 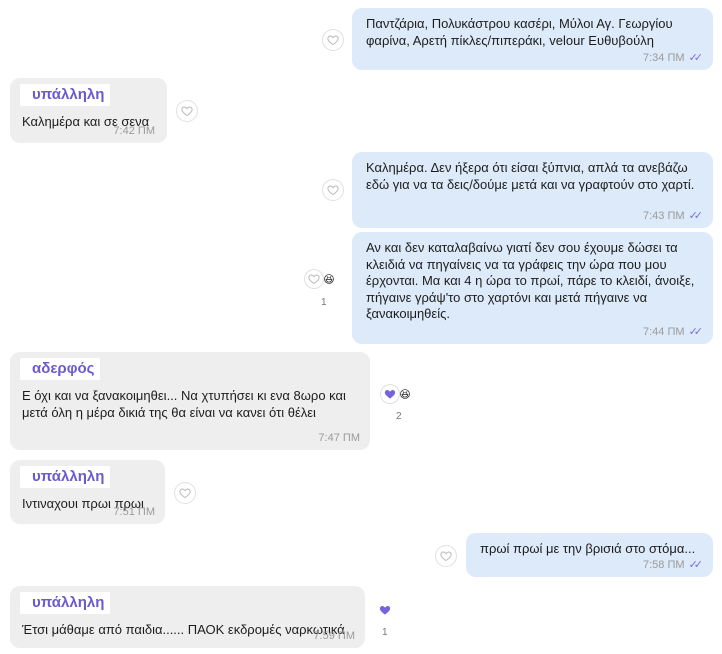 What do you see at coordinates (663, 331) in the screenshot?
I see `message-time: 7:44 ΠΜ` at bounding box center [663, 331].